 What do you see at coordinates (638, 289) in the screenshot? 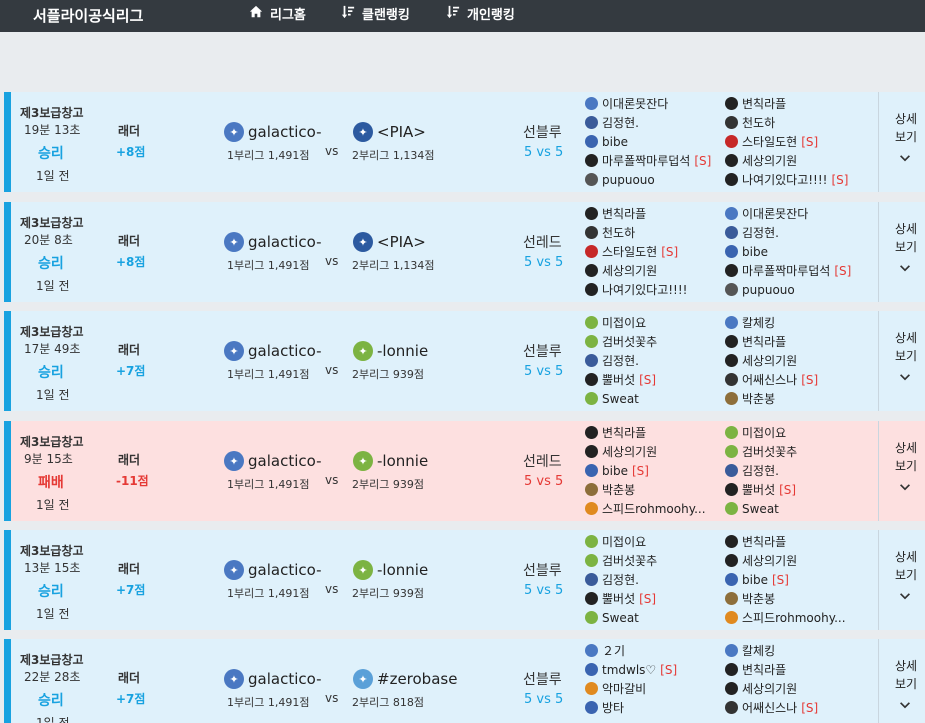
I see `player-entry: 나여기있다고!!!!` at bounding box center [638, 289].